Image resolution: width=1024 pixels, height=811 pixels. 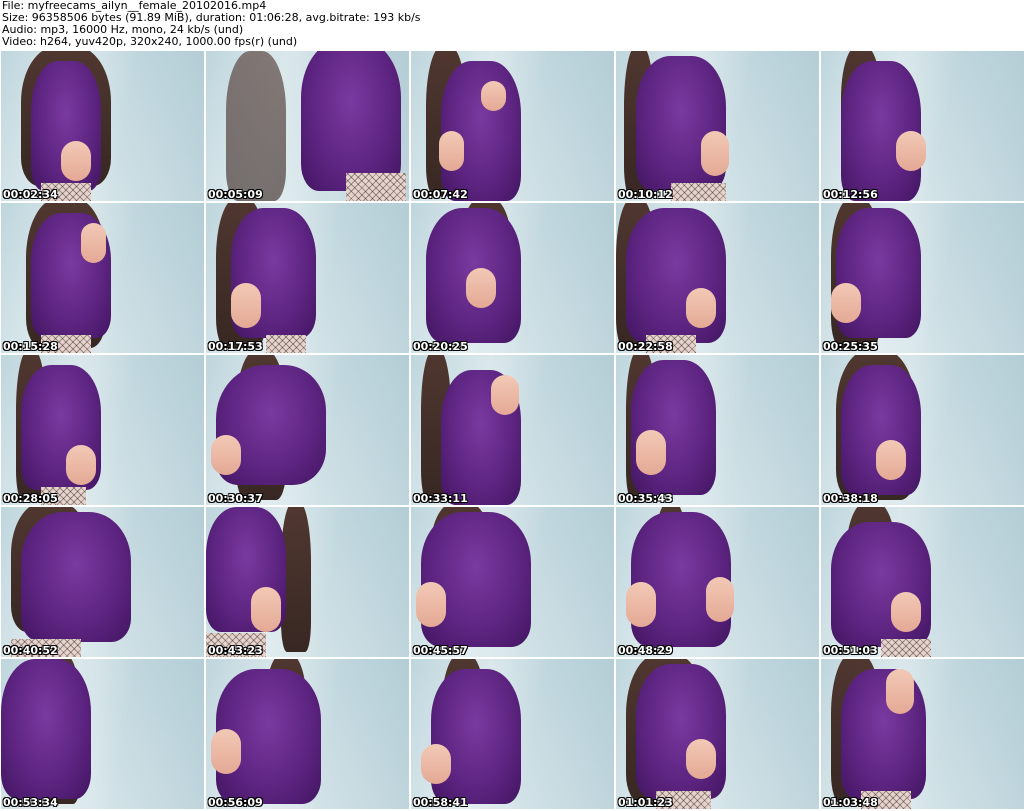 What do you see at coordinates (235, 498) in the screenshot?
I see `thumbnail-timestamp: 00:30:37` at bounding box center [235, 498].